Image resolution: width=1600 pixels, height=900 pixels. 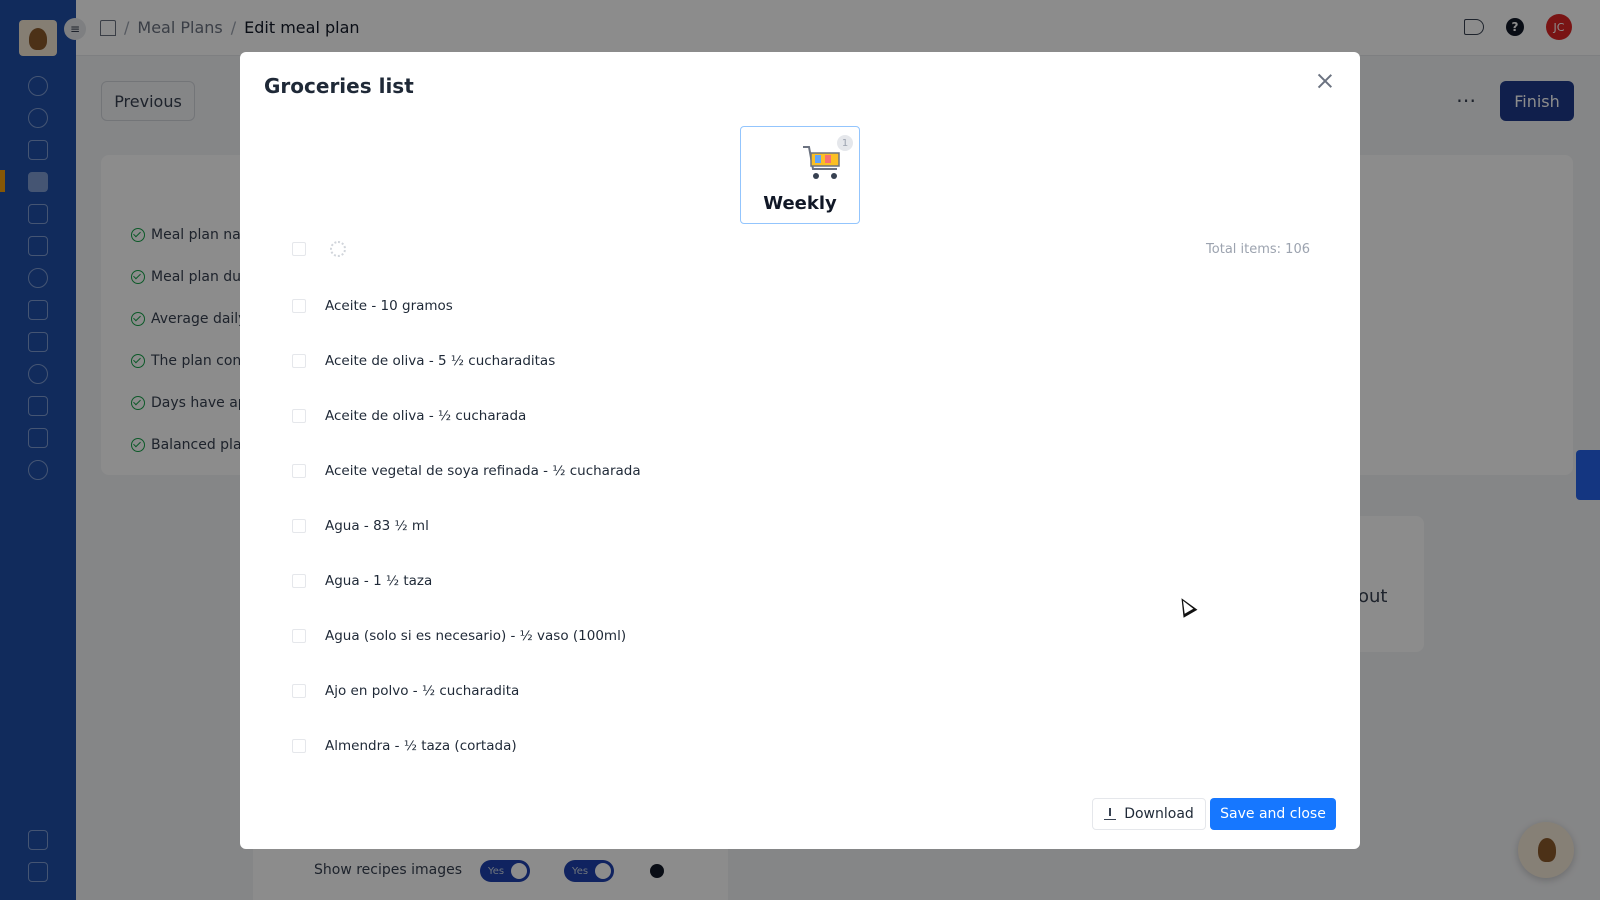 What do you see at coordinates (792, 580) in the screenshot?
I see `list-item: Agua - 1 ½ taza` at bounding box center [792, 580].